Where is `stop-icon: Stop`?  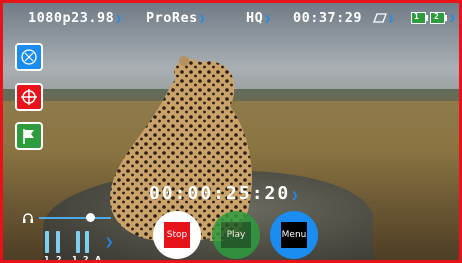
stop-icon: Stop is located at coordinates (177, 235).